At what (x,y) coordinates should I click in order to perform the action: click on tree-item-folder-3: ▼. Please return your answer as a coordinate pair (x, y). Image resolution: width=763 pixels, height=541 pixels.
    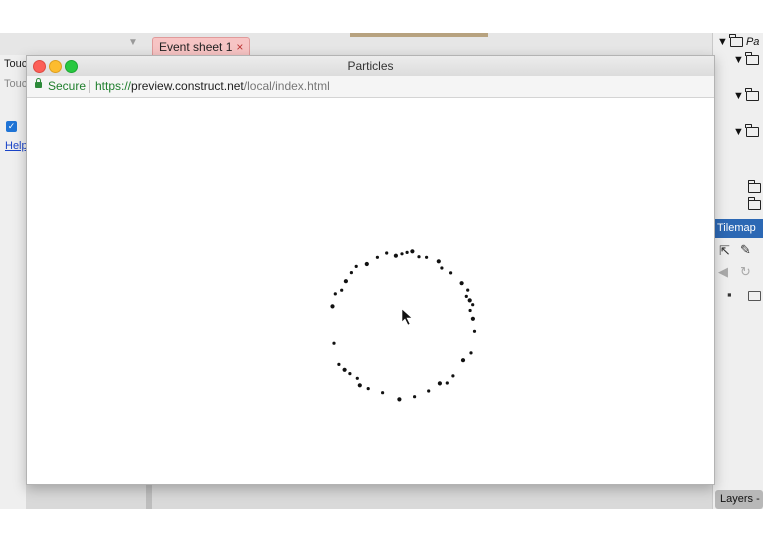
    Looking at the image, I should click on (746, 132).